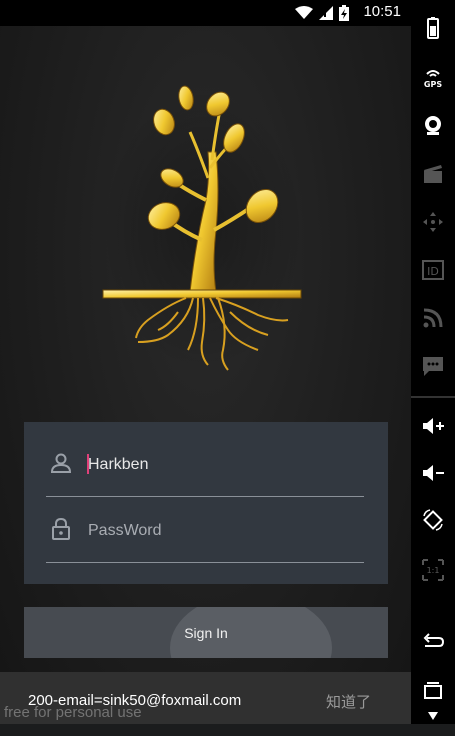  Describe the element at coordinates (433, 690) in the screenshot. I see `recents-icon` at that location.